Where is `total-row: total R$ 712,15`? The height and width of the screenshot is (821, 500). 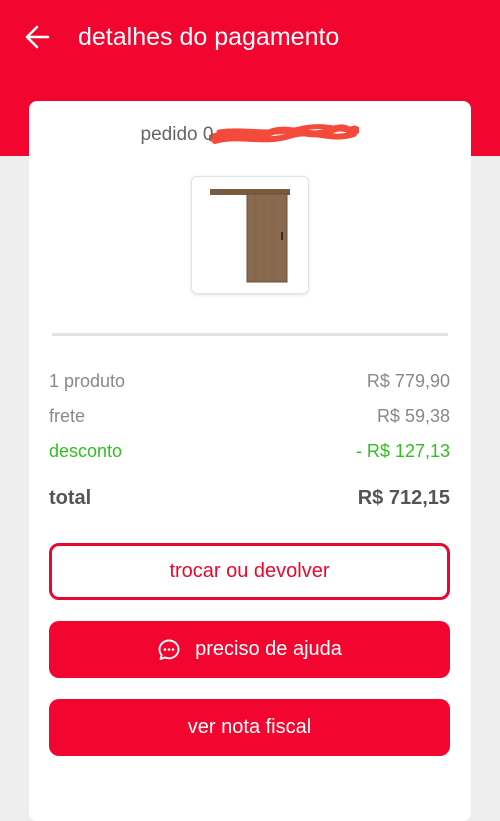 total-row: total R$ 712,15 is located at coordinates (249, 498).